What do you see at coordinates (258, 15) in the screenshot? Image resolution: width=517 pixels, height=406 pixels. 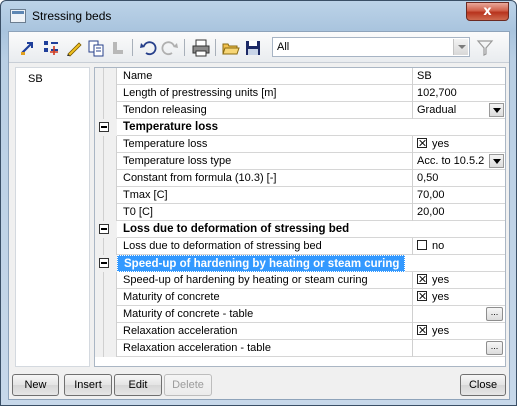 I see `title-bar: Stressing beds x` at bounding box center [258, 15].